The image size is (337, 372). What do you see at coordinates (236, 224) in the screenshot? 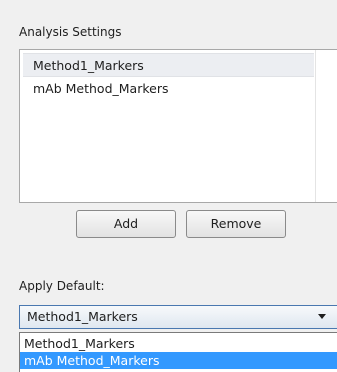
I see `remove-button: Remove` at bounding box center [236, 224].